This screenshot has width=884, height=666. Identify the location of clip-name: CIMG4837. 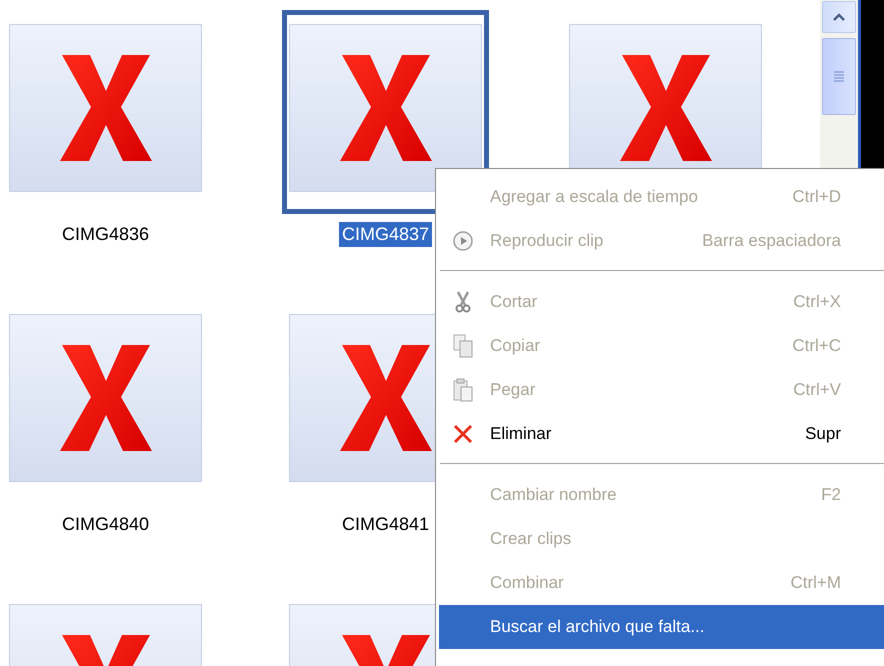
(385, 234).